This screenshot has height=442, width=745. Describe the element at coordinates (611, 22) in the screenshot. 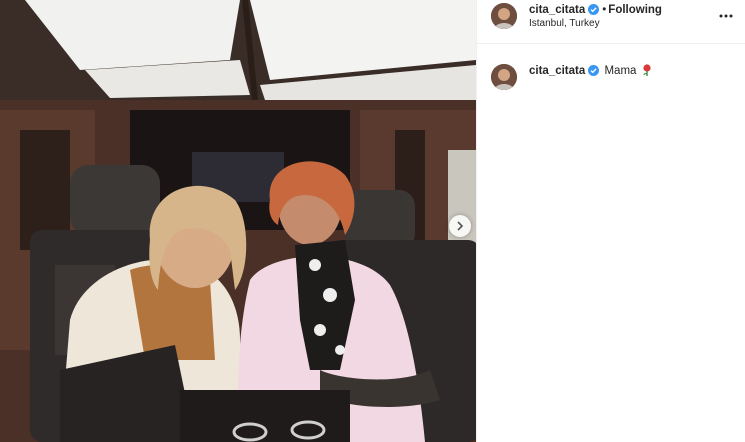

I see `post-header: cita_citata • Following Istanbul, Turkey` at that location.